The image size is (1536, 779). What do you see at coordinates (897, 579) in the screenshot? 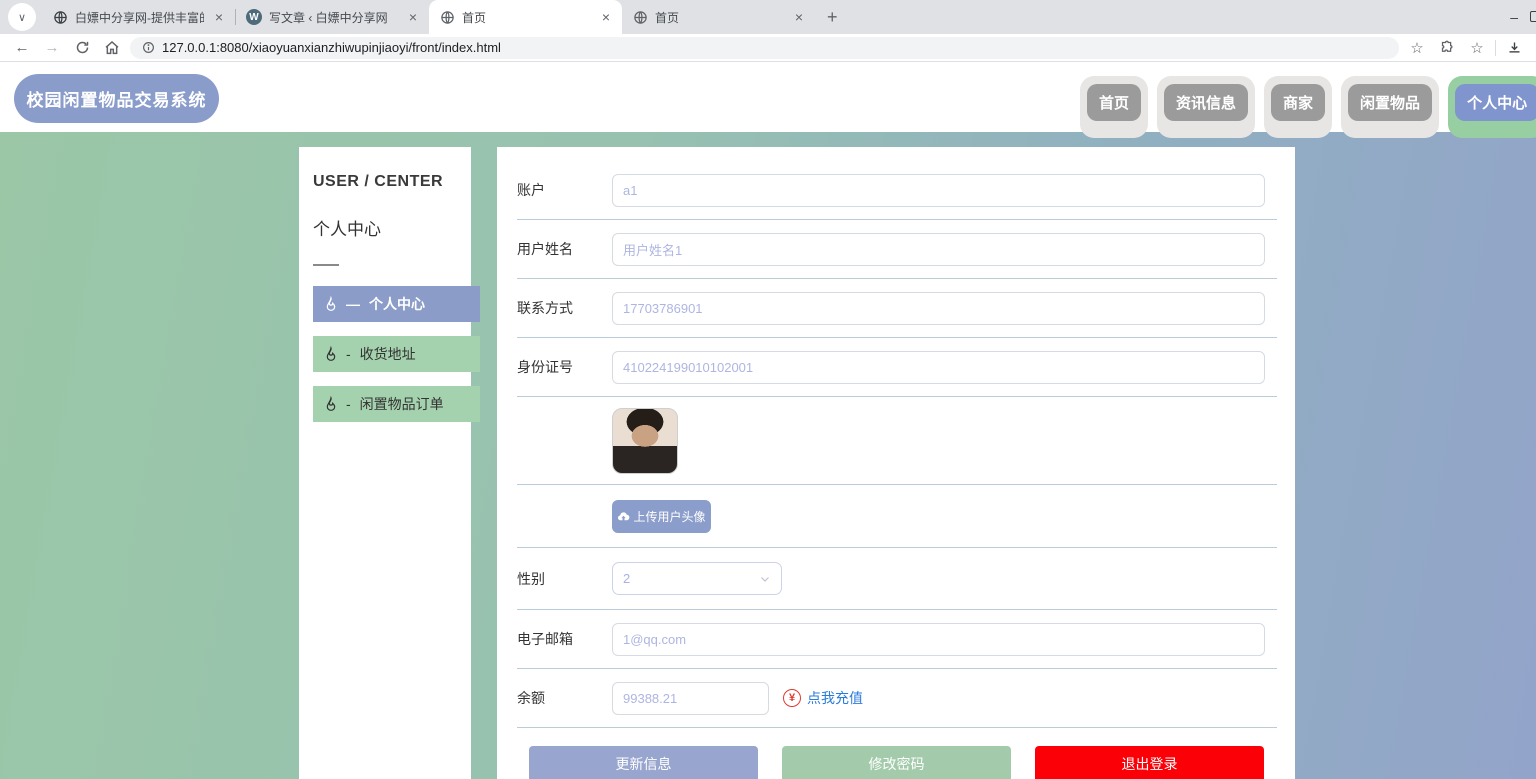
I see `form-row-gender: 性别 2` at bounding box center [897, 579].